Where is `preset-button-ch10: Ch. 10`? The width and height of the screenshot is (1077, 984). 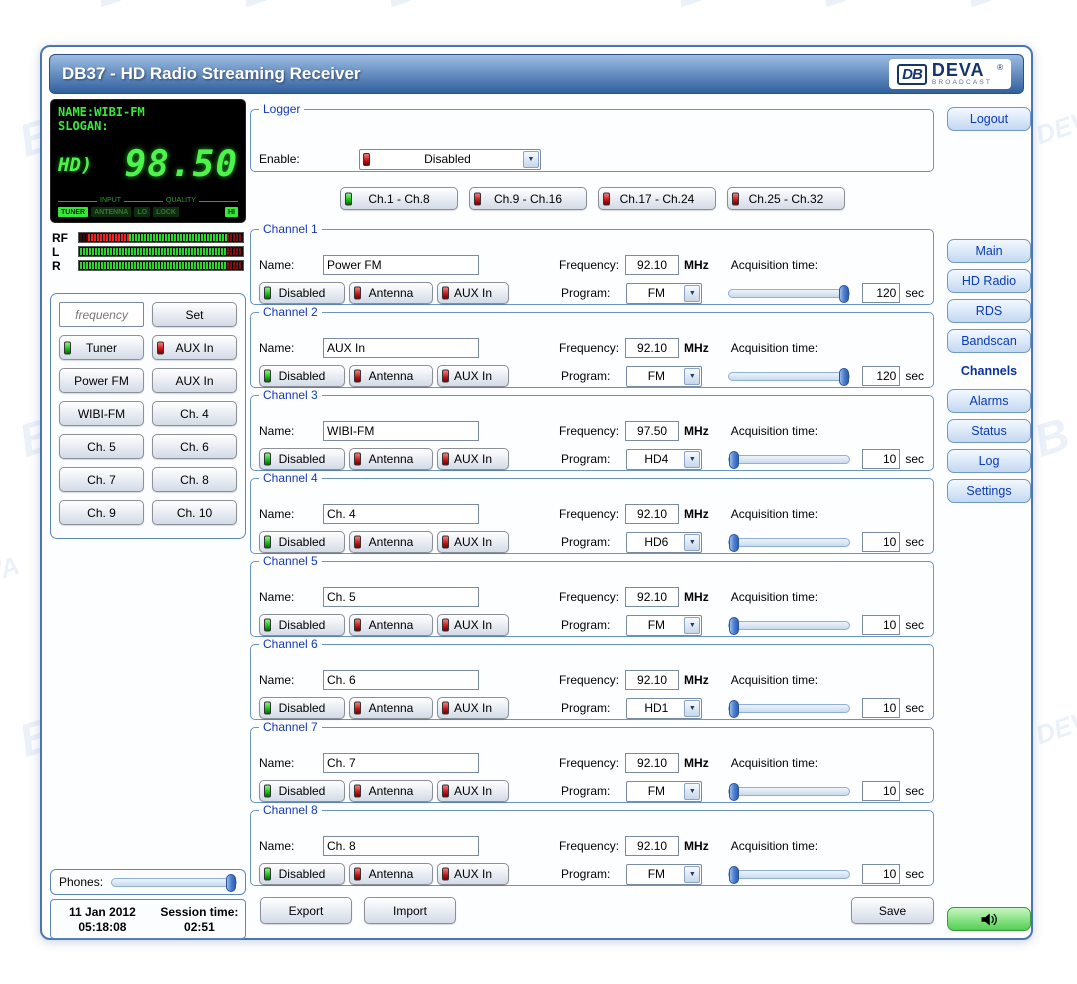
preset-button-ch10: Ch. 10 is located at coordinates (194, 512).